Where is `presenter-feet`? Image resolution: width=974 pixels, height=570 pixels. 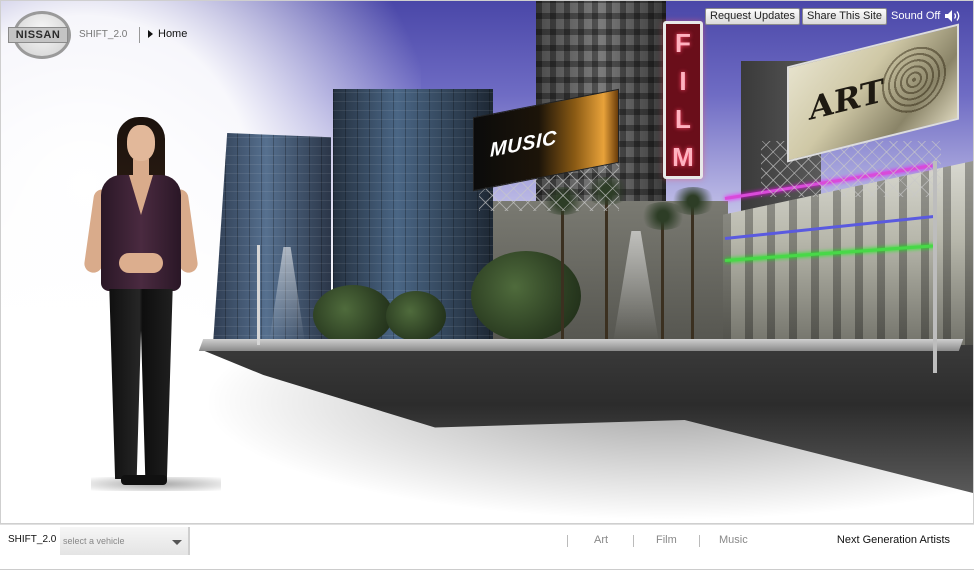 presenter-feet is located at coordinates (144, 480).